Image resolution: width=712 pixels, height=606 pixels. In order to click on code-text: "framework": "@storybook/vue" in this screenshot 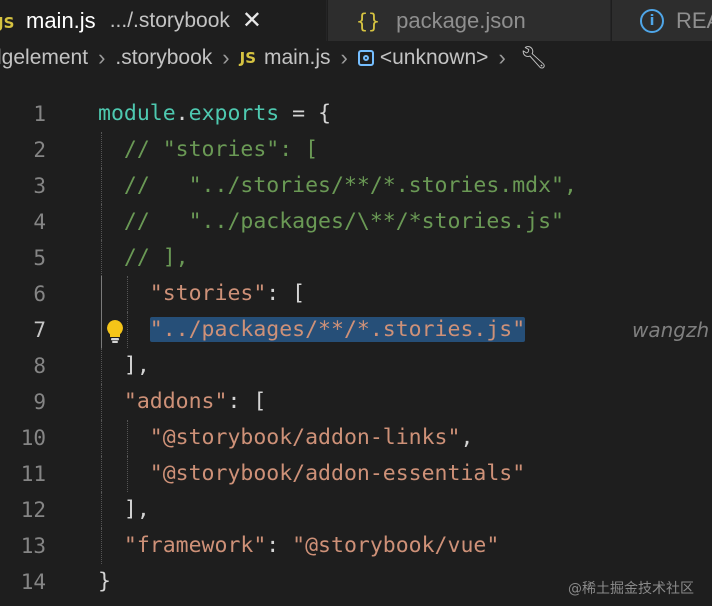, I will do `click(298, 546)`.